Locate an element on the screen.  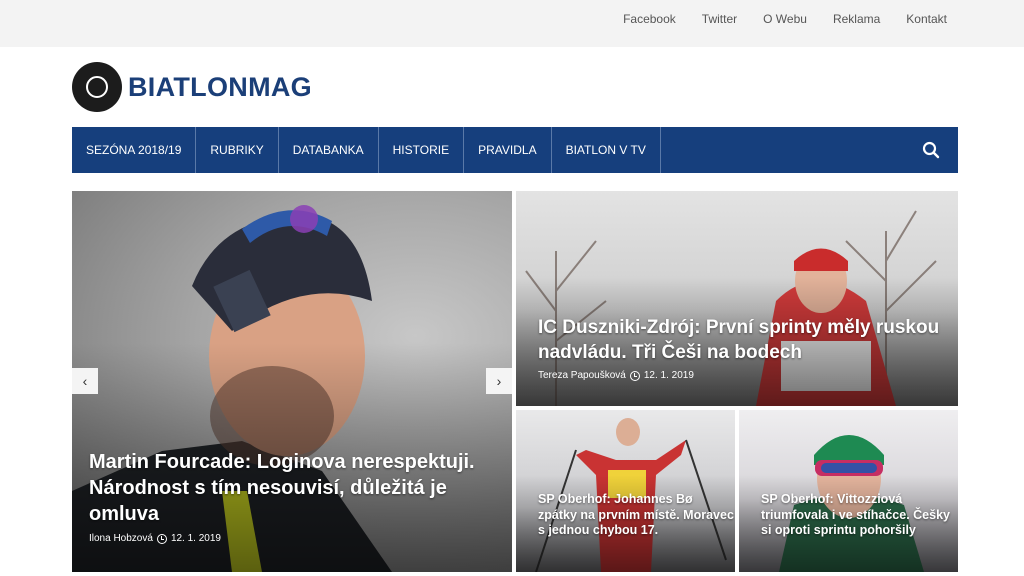
slider-next-button: › is located at coordinates (499, 381).